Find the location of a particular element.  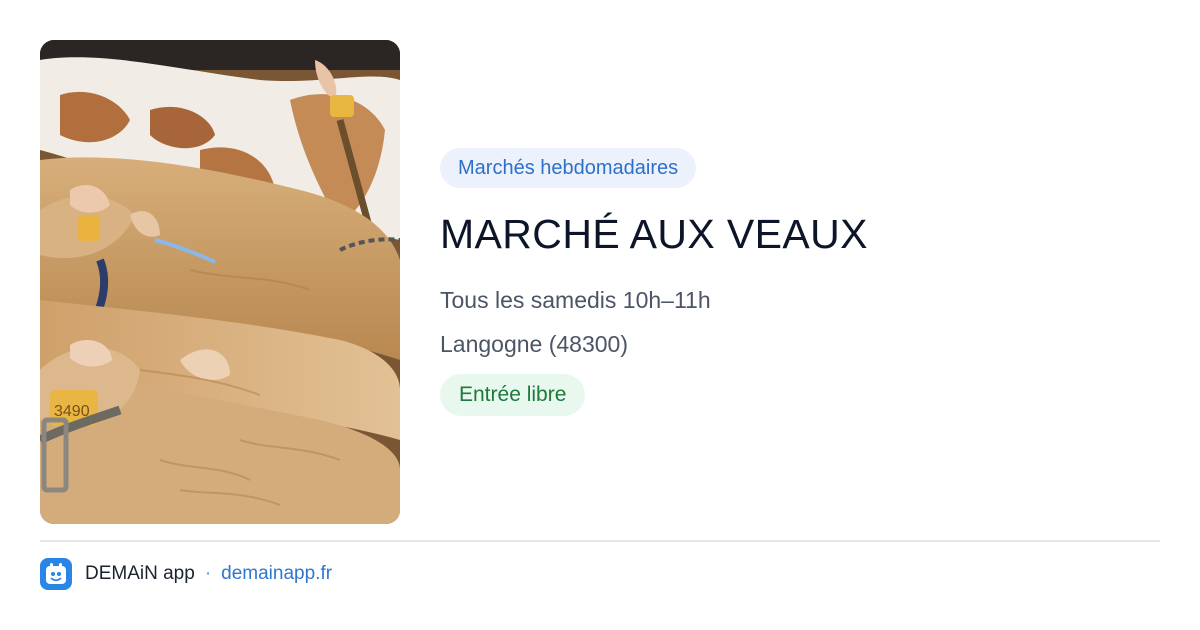

event-title: MARCHÉ AUX VEAUX is located at coordinates (654, 234).